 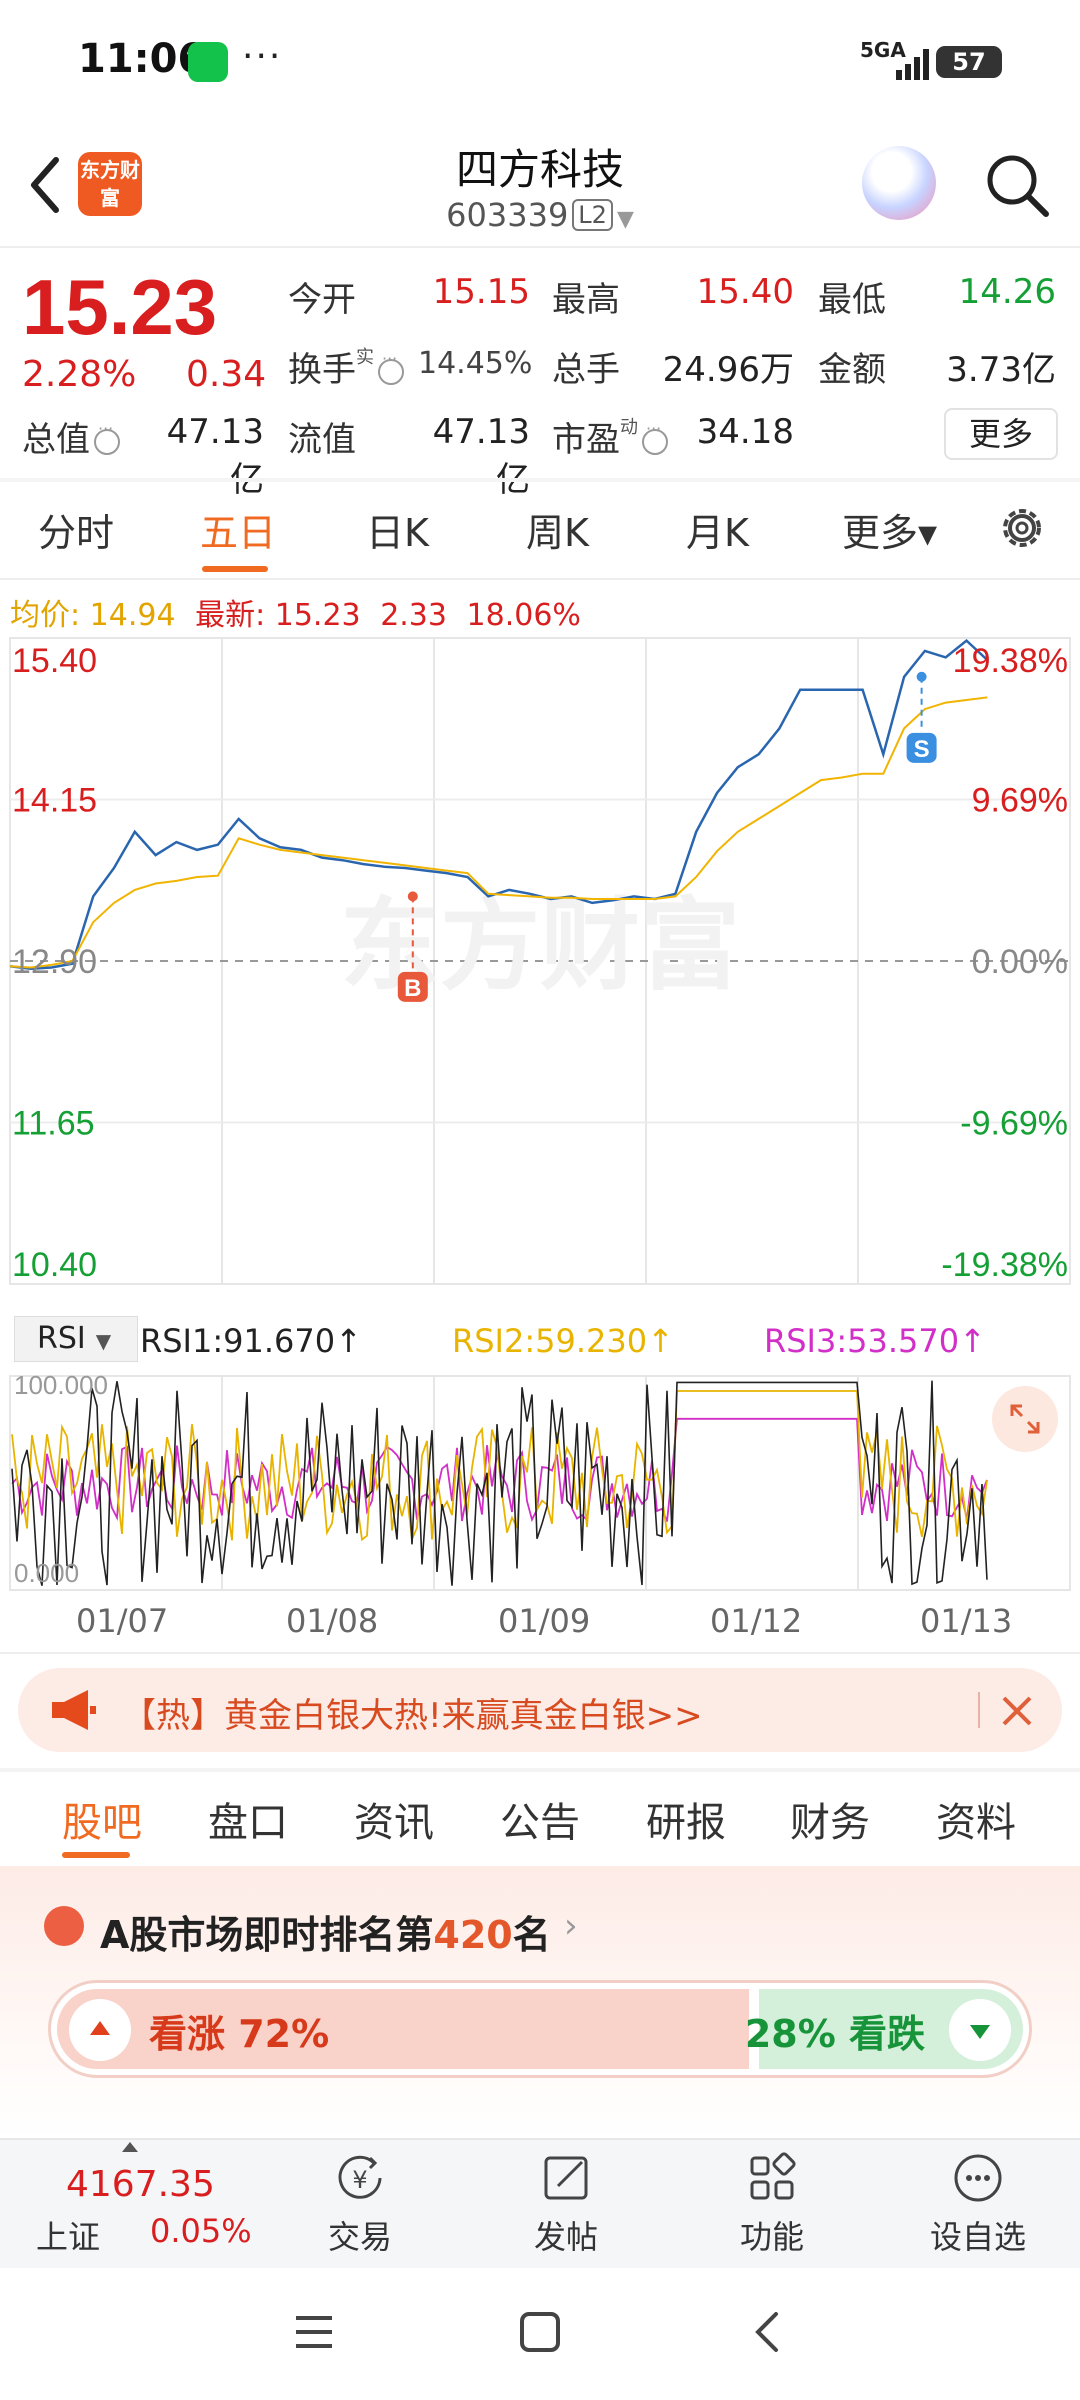 What do you see at coordinates (507, 215) in the screenshot?
I see `stock-code: 603339` at bounding box center [507, 215].